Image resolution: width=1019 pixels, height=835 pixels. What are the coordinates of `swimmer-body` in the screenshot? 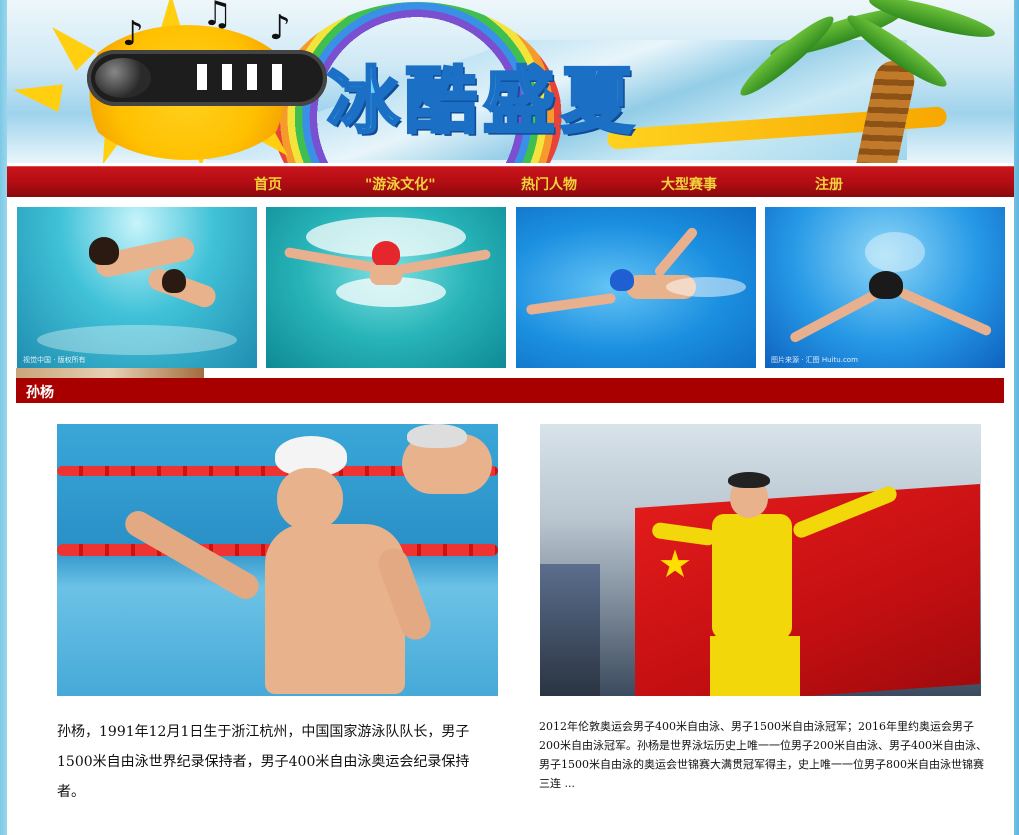 It's located at (335, 609).